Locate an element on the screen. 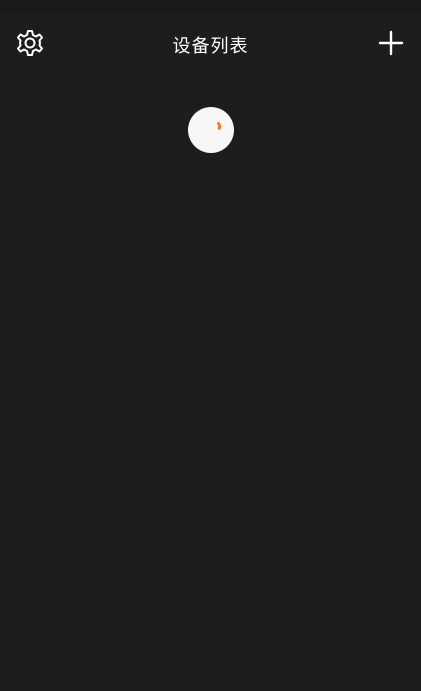  add-device-button is located at coordinates (391, 45).